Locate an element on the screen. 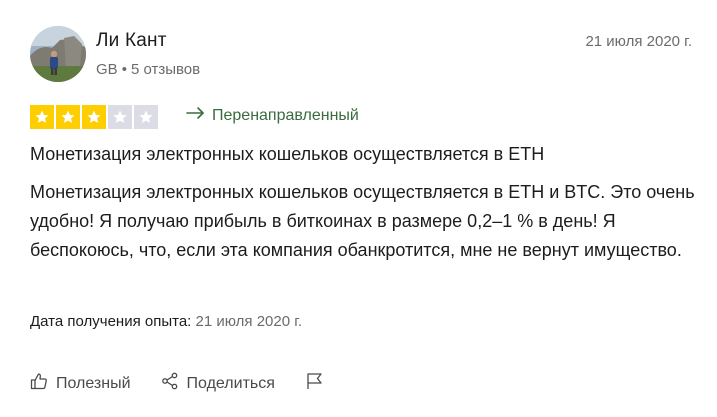 The image size is (717, 417). experience-value: 21 июля 2020 г. is located at coordinates (249, 321).